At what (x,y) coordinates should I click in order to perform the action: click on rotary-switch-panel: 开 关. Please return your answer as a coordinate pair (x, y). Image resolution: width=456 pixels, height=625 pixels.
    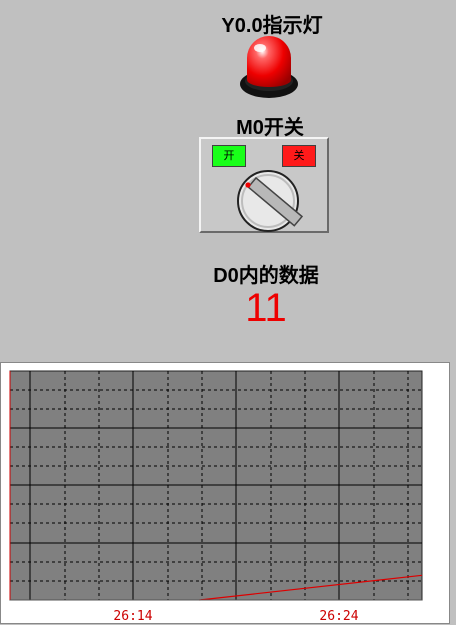
    Looking at the image, I should click on (264, 185).